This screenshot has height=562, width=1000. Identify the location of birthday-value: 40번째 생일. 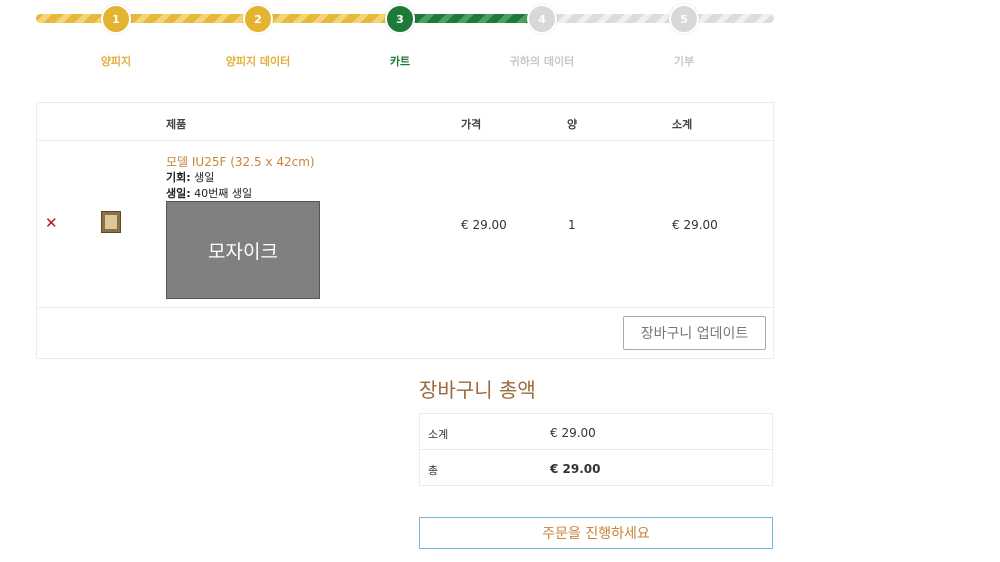
(223, 193).